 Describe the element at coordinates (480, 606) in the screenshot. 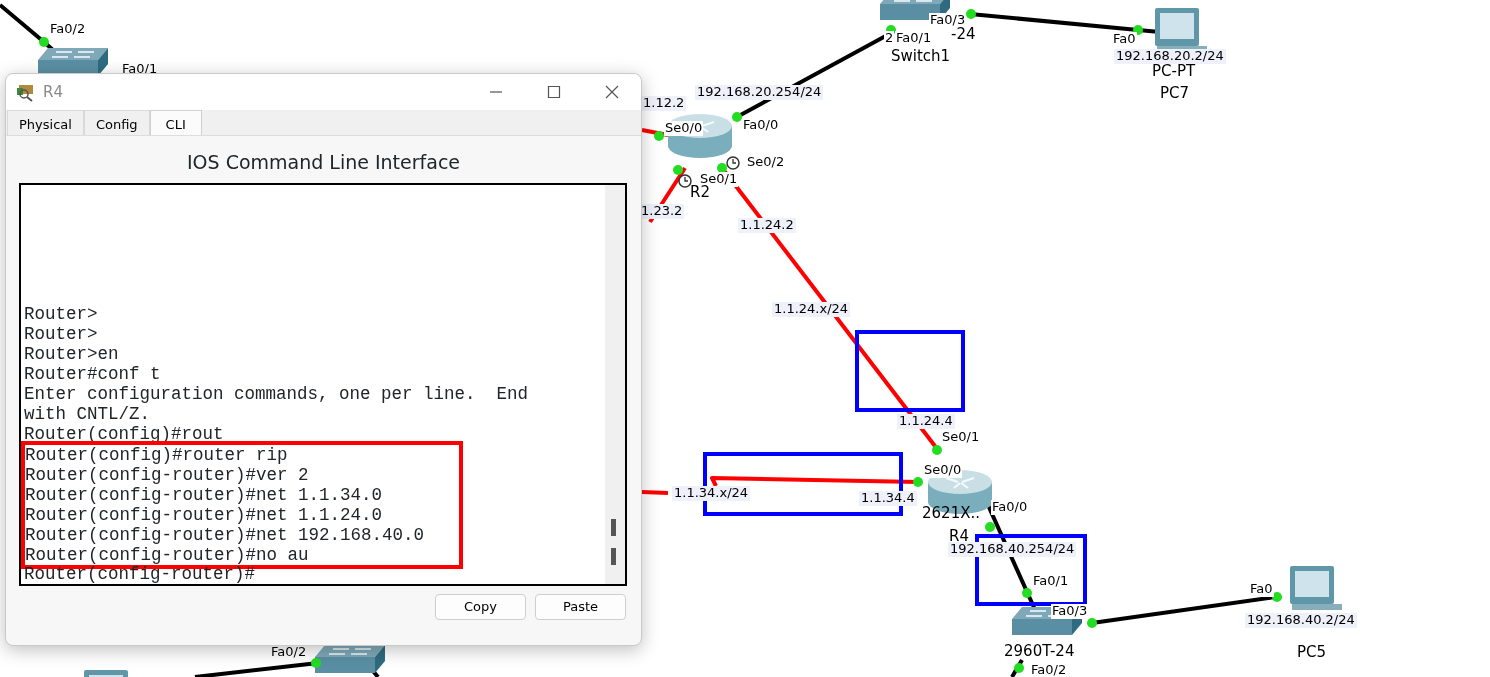

I see `copy-button: Copy` at that location.